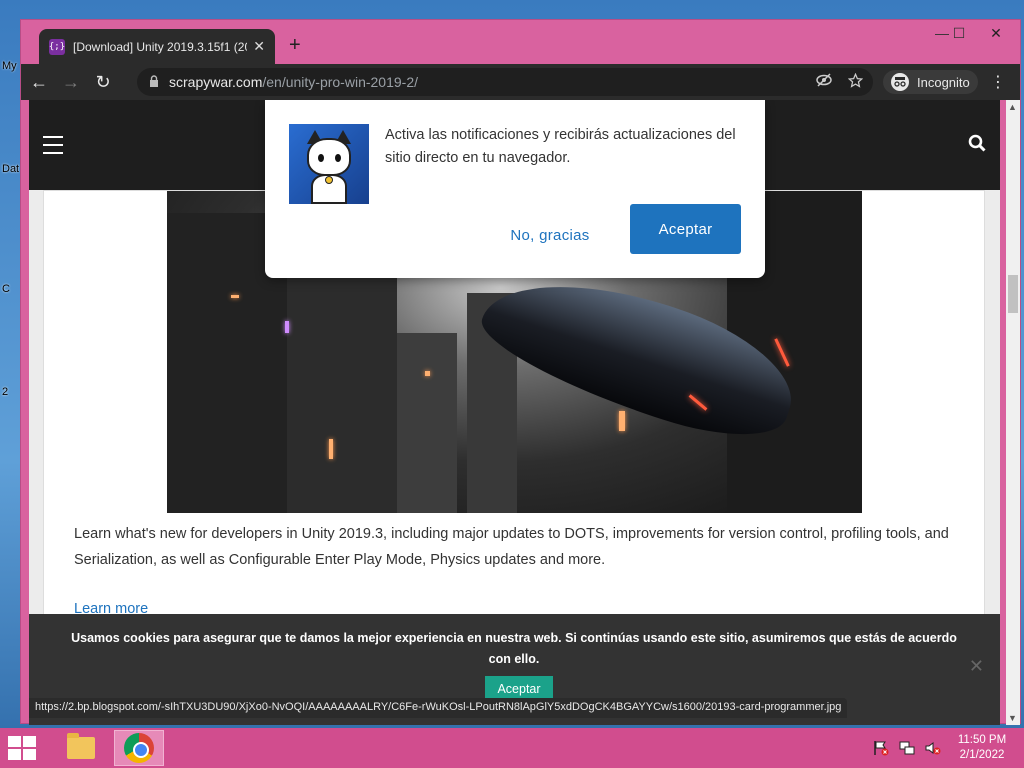  Describe the element at coordinates (900, 82) in the screenshot. I see `incognito-icon` at that location.